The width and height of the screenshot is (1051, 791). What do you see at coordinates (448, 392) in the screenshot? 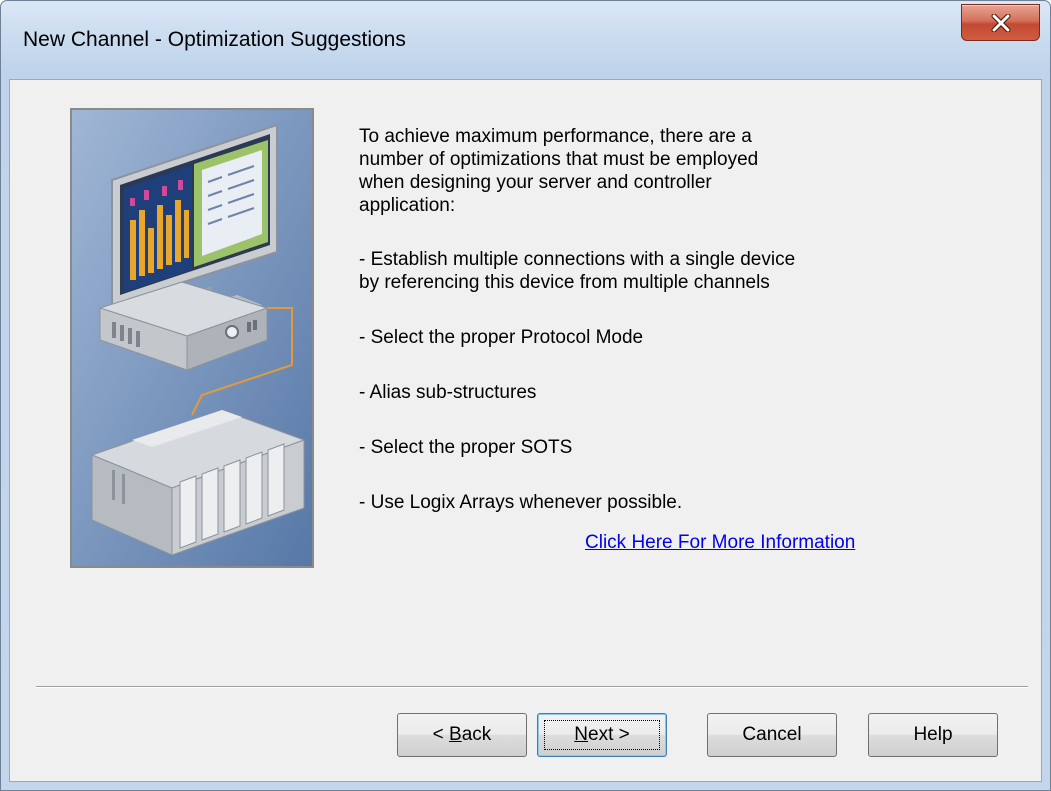
I see `suggestion-item: - Alias sub-structures` at bounding box center [448, 392].